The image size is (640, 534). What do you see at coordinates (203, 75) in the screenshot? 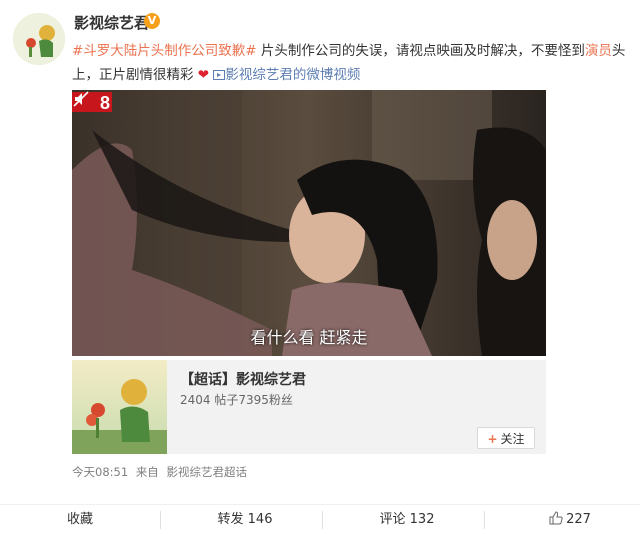
I see `heart-icon: ❤` at bounding box center [203, 75].